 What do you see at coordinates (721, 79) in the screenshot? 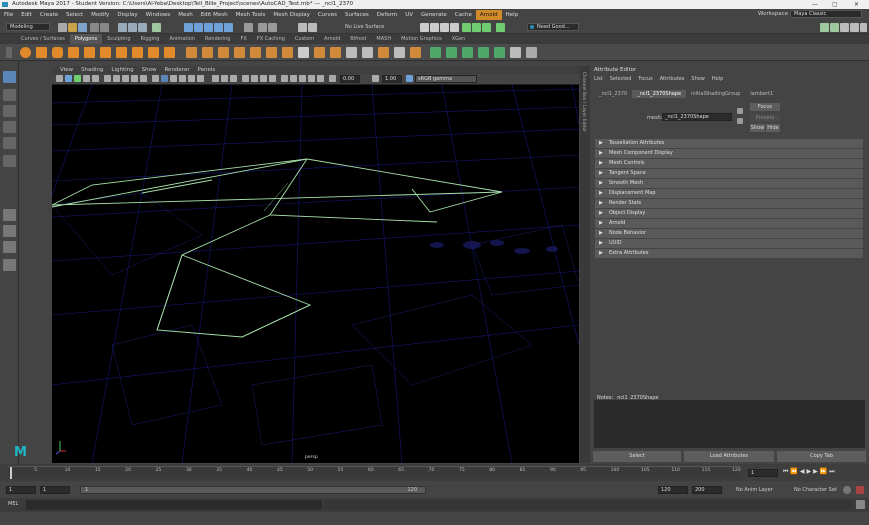
I see `ae-menu-help: Help` at bounding box center [721, 79].